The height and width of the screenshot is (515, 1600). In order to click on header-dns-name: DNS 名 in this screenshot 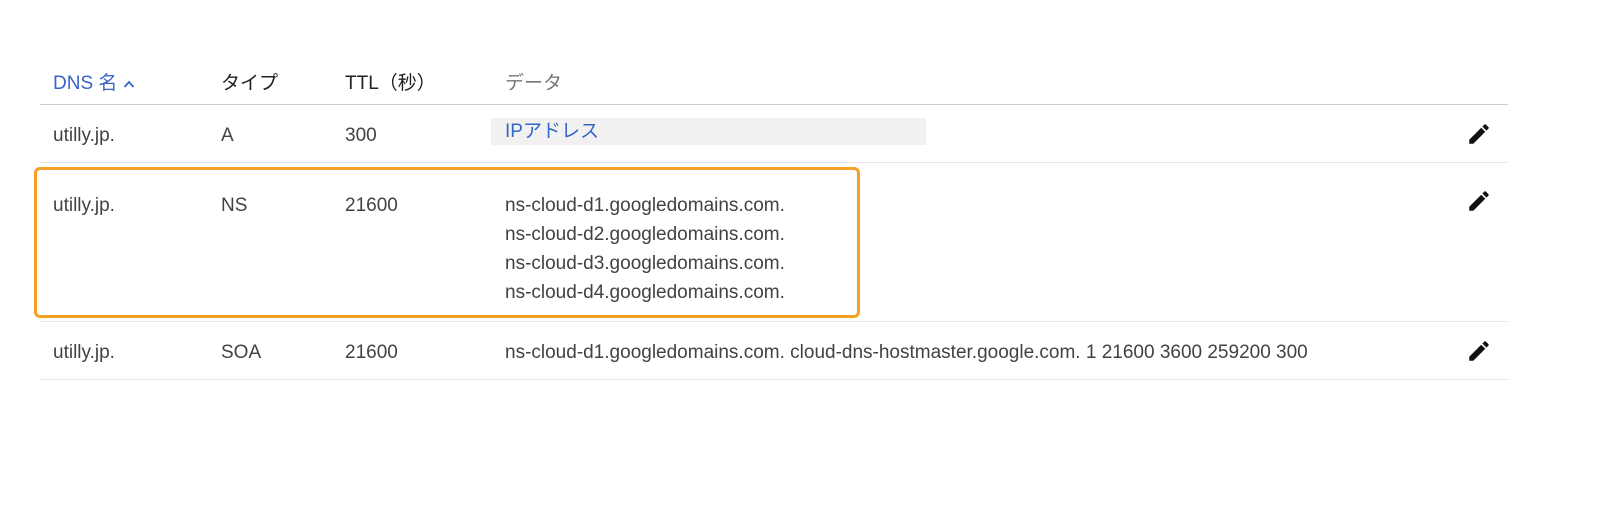, I will do `click(94, 81)`.